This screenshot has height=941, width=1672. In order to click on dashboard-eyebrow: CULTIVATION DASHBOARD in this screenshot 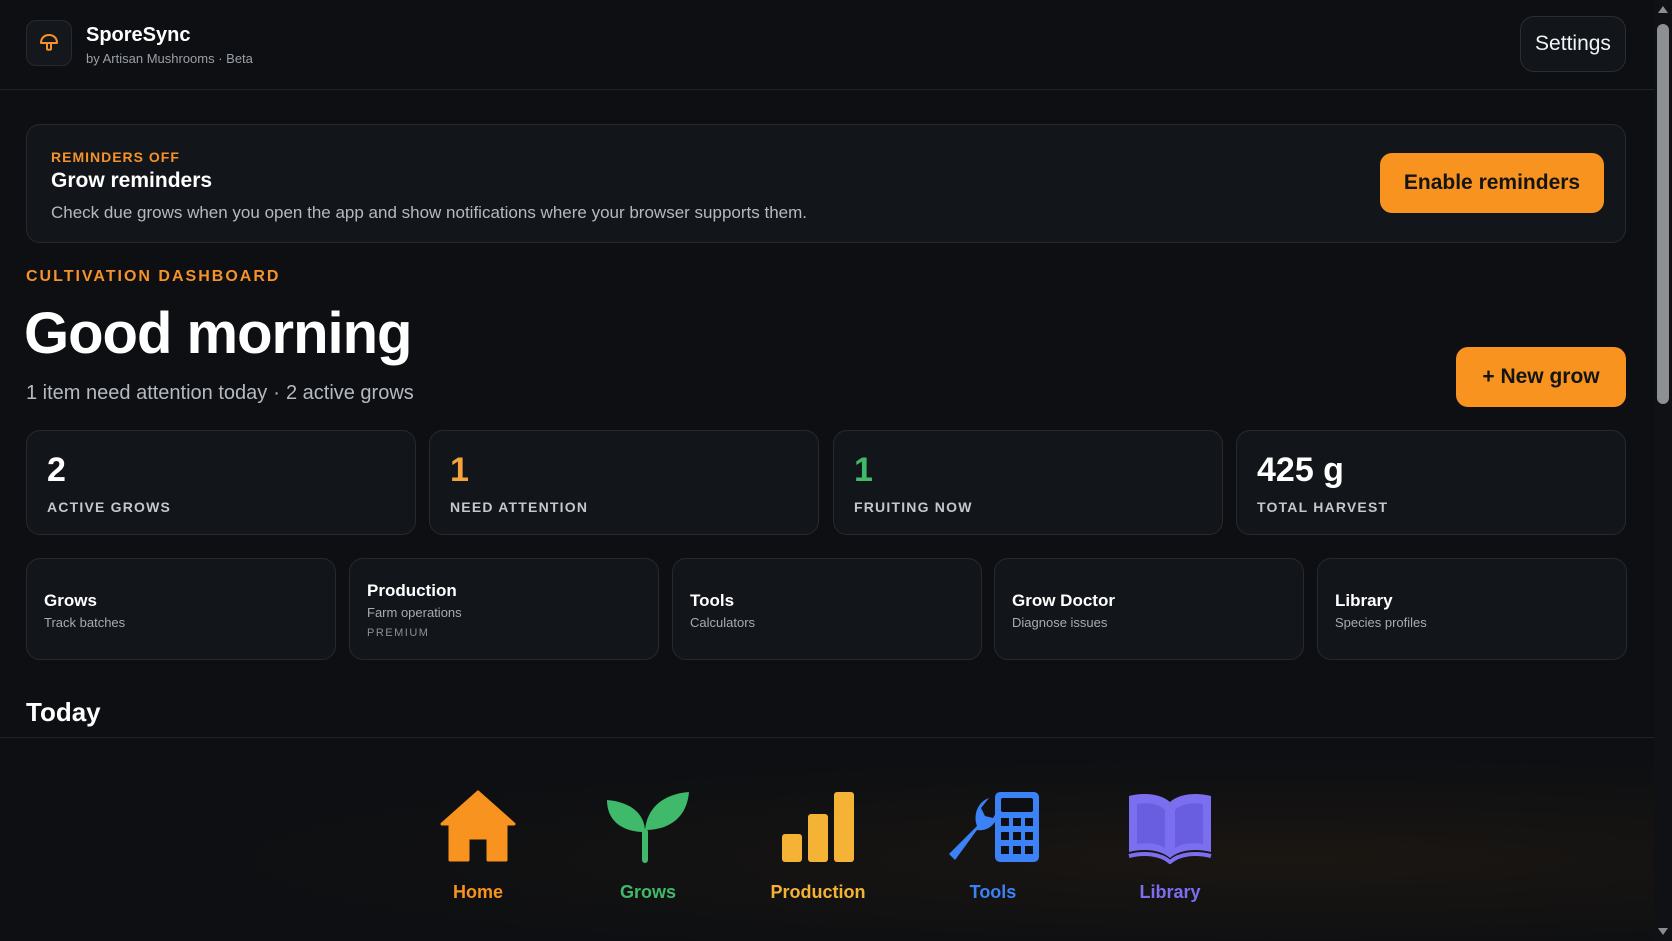, I will do `click(153, 276)`.